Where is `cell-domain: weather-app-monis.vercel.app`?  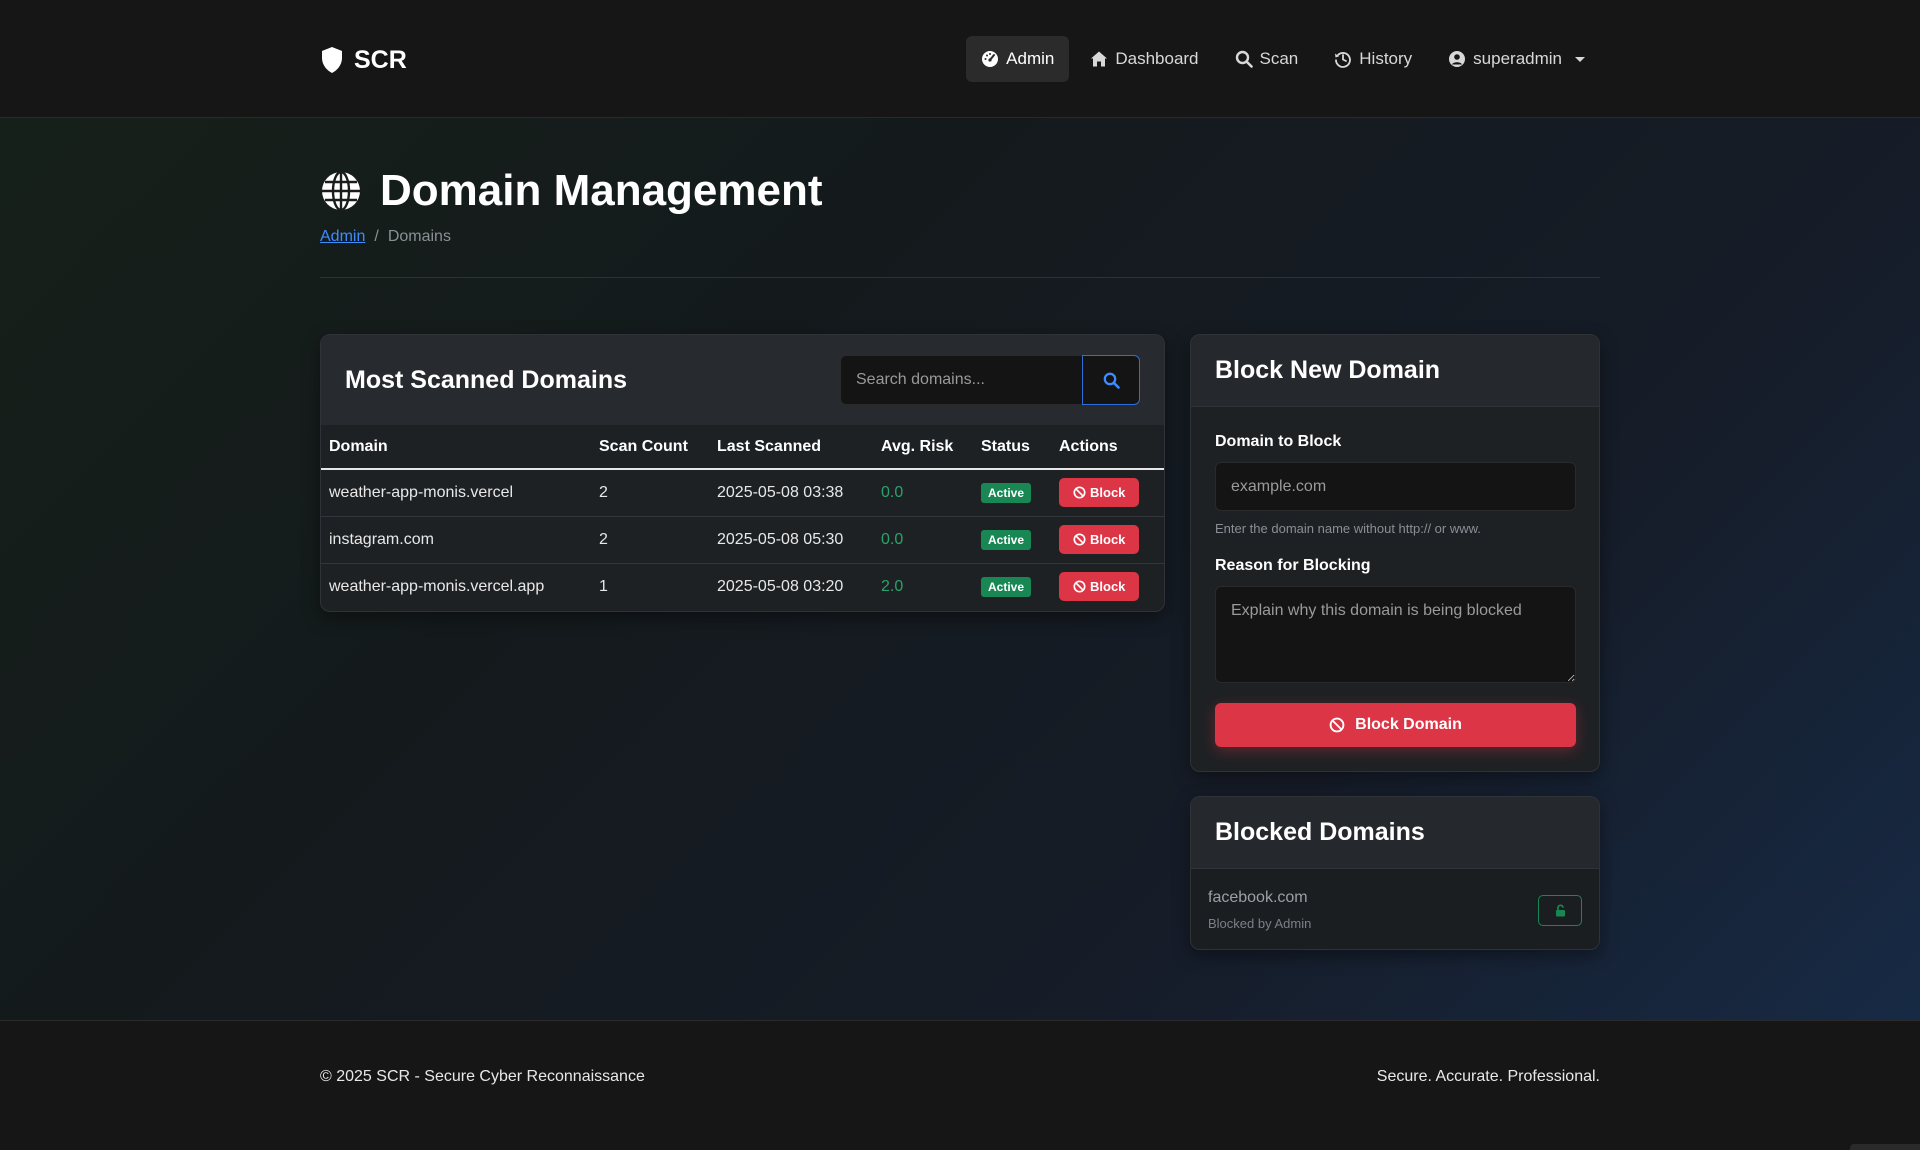
cell-domain: weather-app-monis.vercel.app is located at coordinates (437, 586).